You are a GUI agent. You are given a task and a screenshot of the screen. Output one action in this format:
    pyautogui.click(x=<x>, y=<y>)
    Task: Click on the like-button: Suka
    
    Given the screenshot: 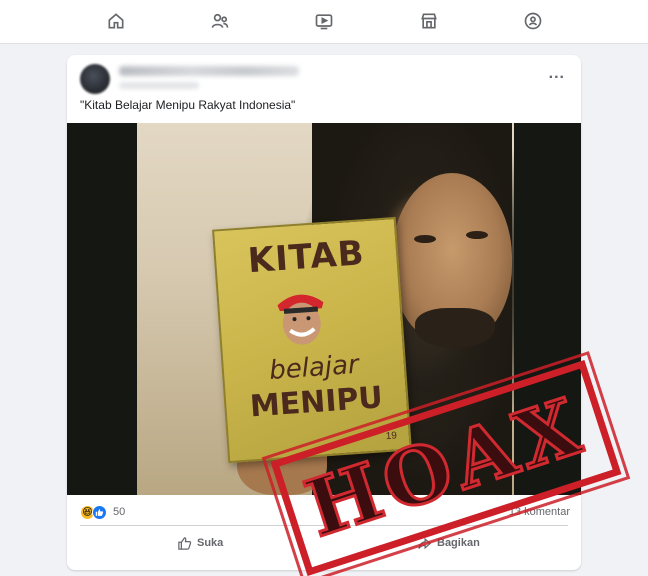 What is the action you would take?
    pyautogui.click(x=200, y=543)
    